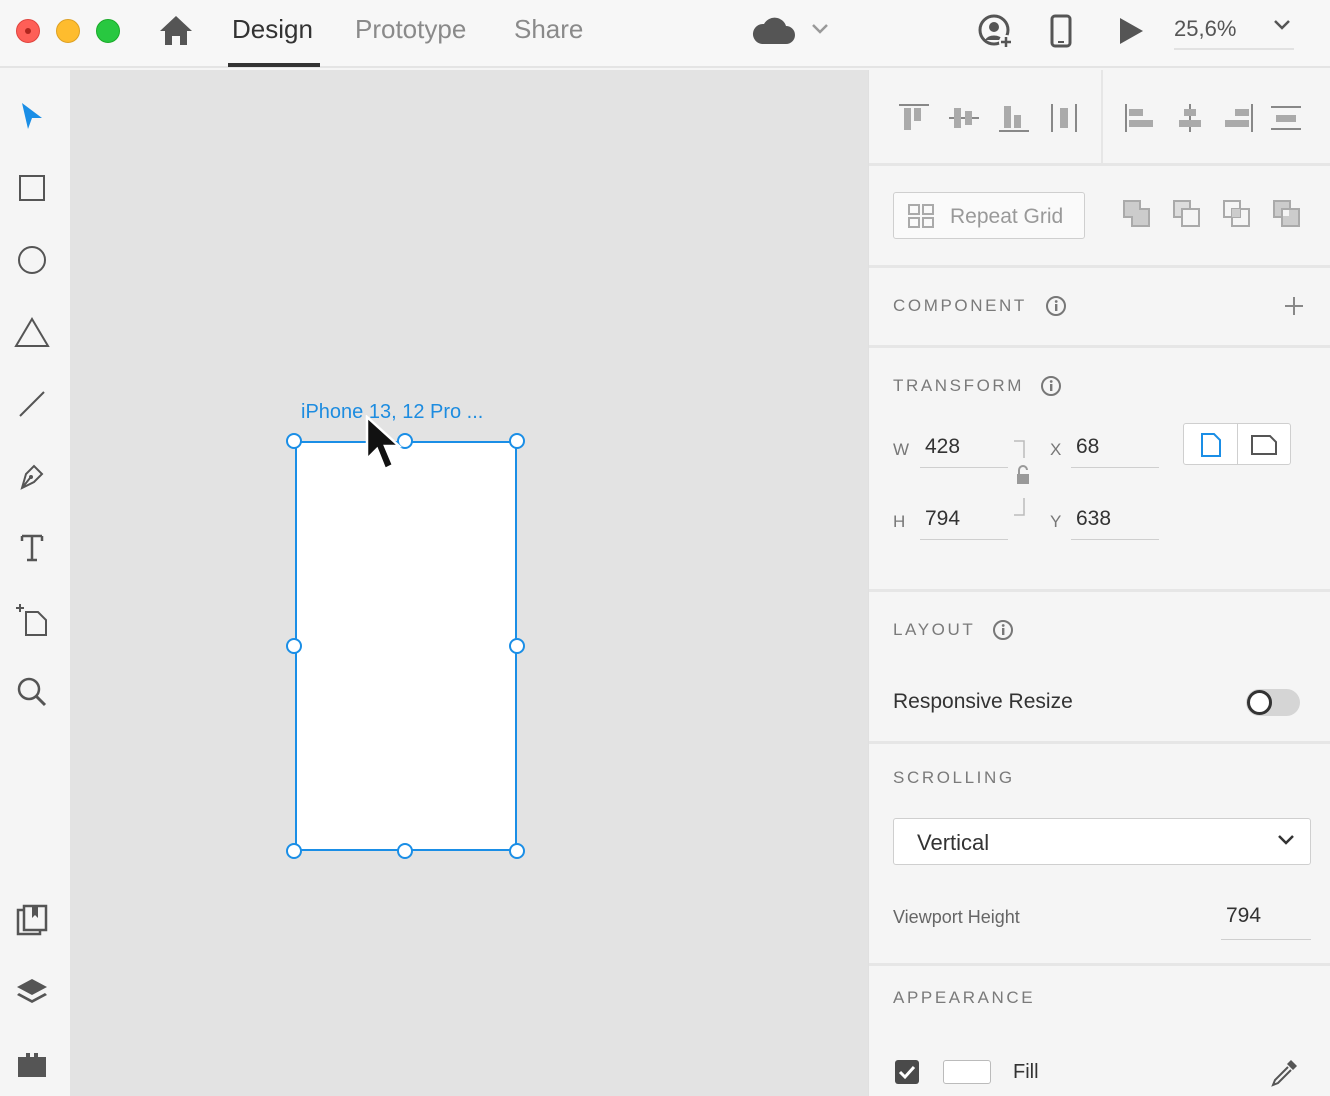 This screenshot has width=1330, height=1096. Describe the element at coordinates (1099, 308) in the screenshot. I see `component-section: COMPONENT` at that location.